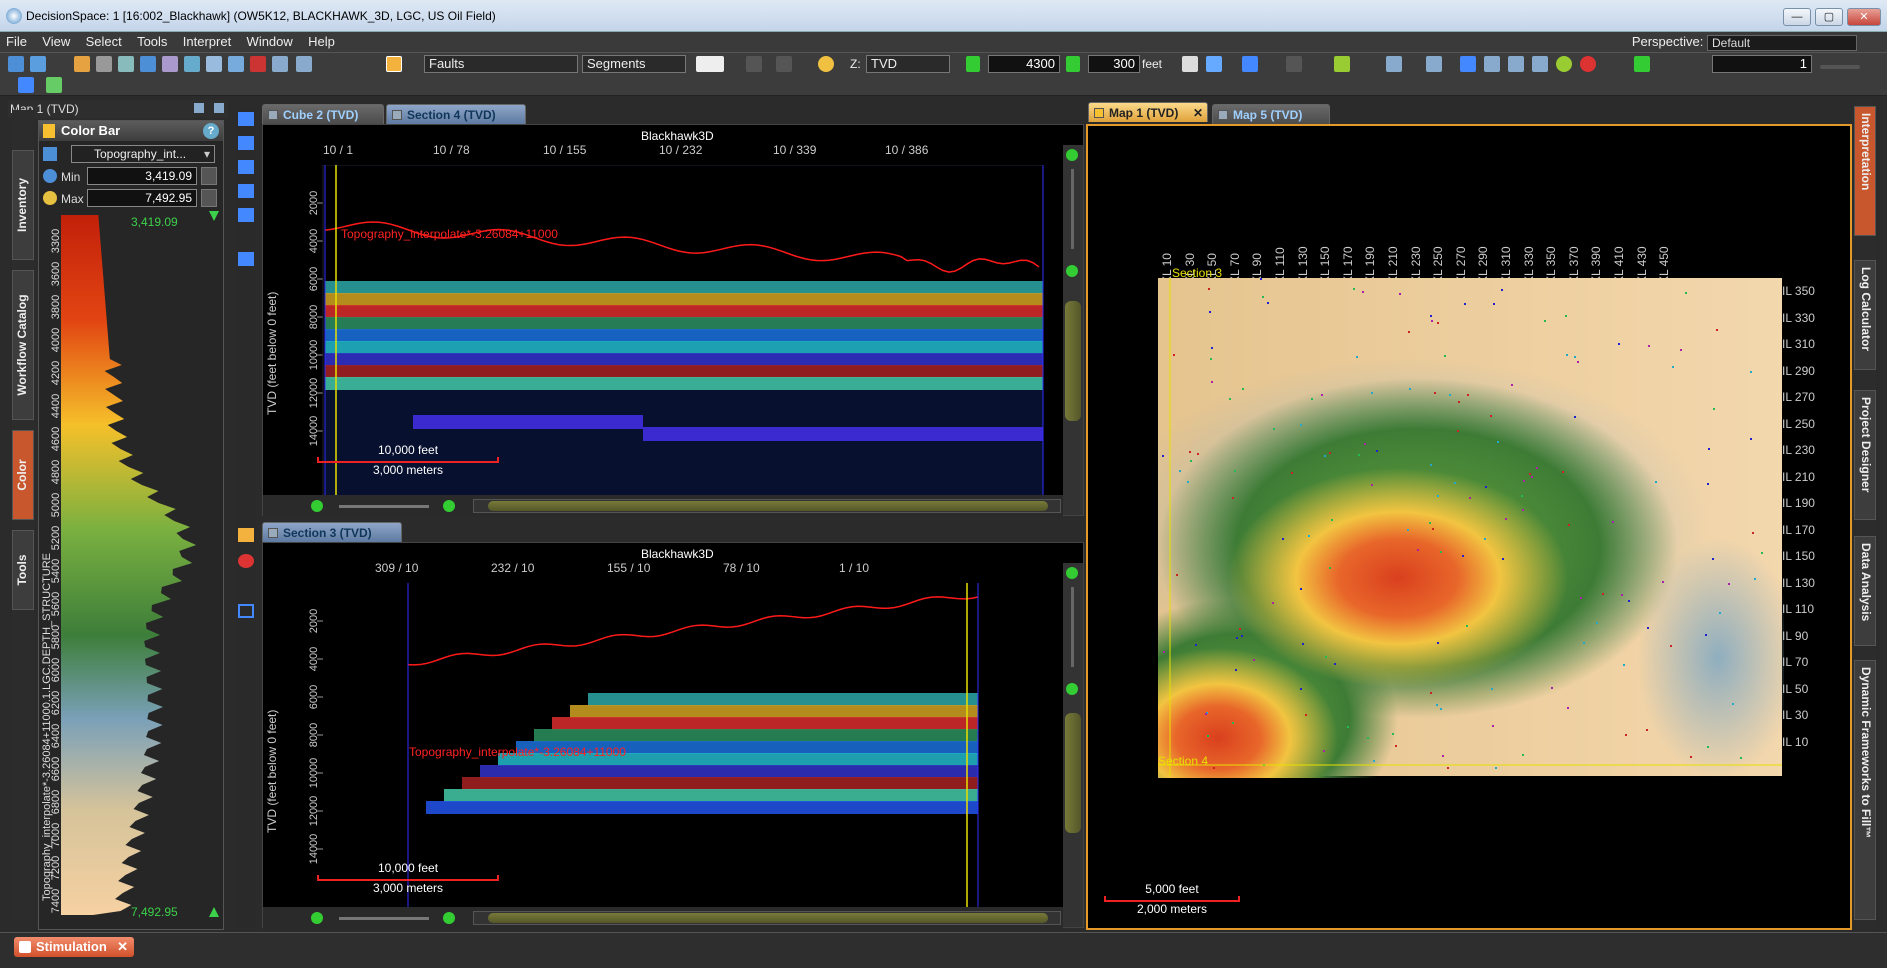  I want to click on tile-icon, so click(1516, 64).